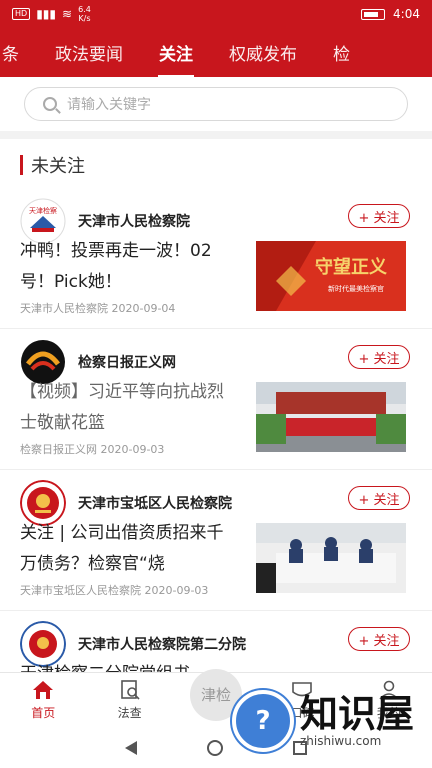  I want to click on article-thumbnail: 守望正义 新时代最美检察官, so click(331, 276).